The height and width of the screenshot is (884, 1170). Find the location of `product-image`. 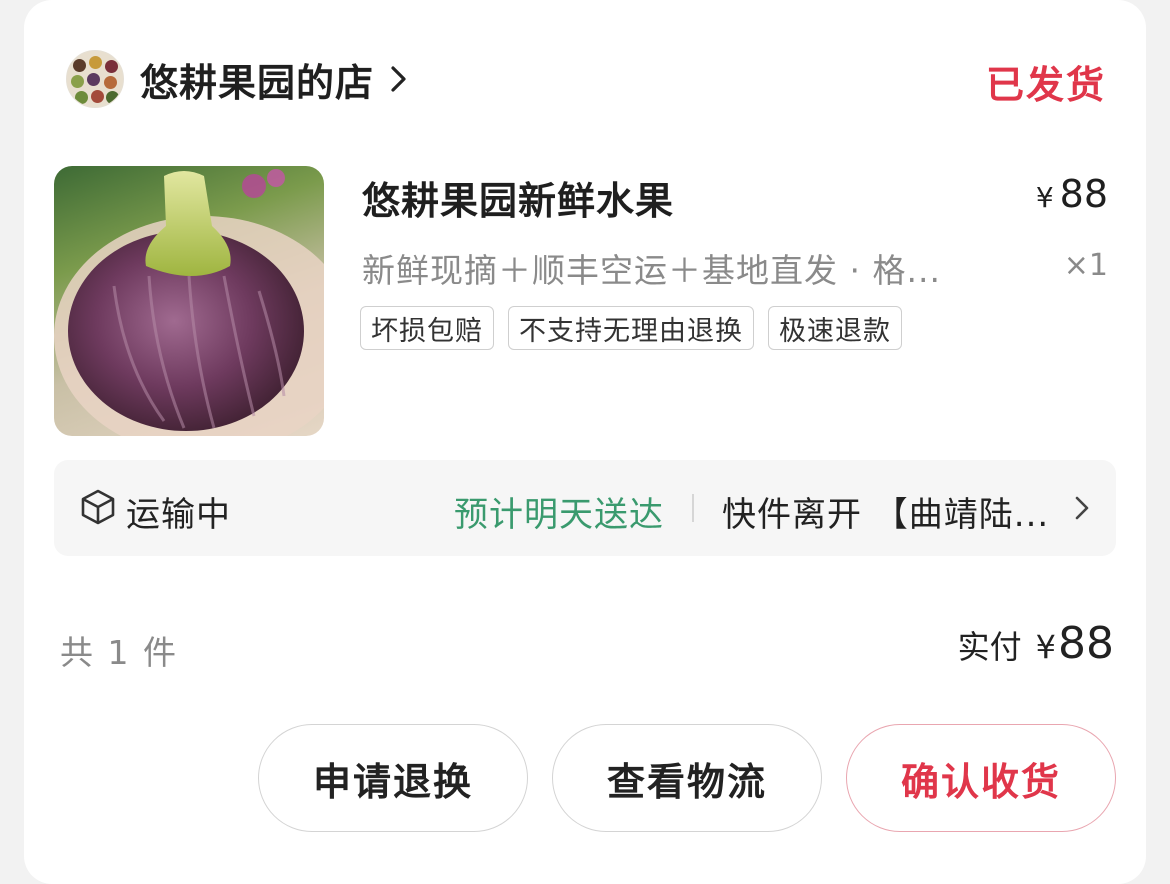

product-image is located at coordinates (189, 301).